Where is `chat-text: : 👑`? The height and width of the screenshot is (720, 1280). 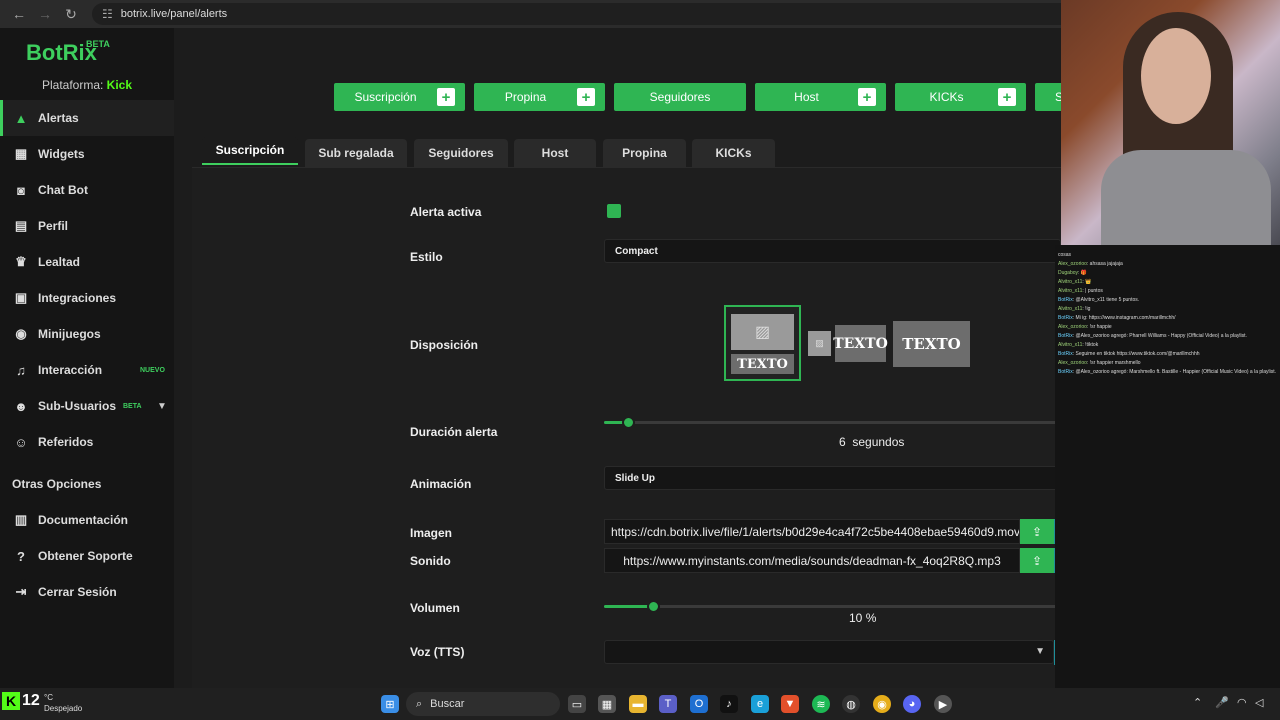 chat-text: : 👑 is located at coordinates (1087, 282).